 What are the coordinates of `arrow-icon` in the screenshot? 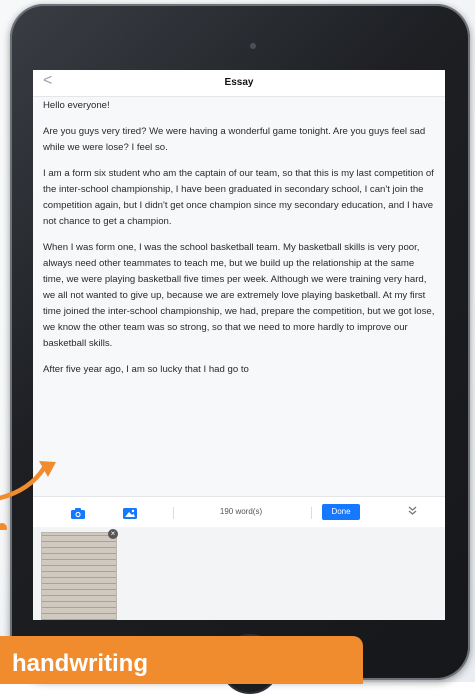 It's located at (28, 495).